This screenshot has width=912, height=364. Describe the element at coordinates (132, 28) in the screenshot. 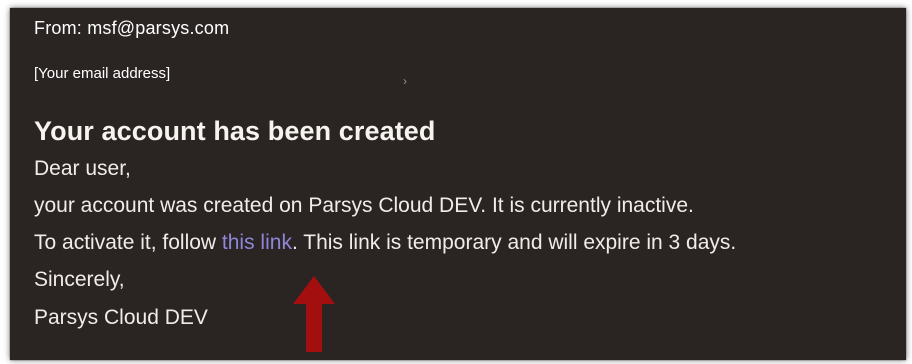

I see `sender-line: From: msf@parsys.com` at that location.